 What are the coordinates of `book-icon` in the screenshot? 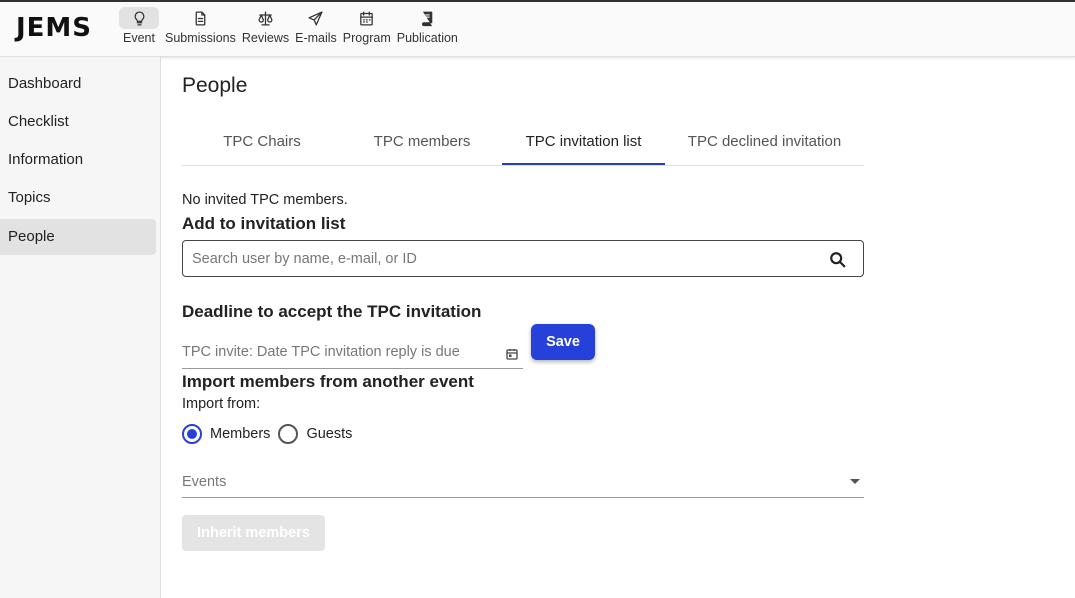 It's located at (427, 18).